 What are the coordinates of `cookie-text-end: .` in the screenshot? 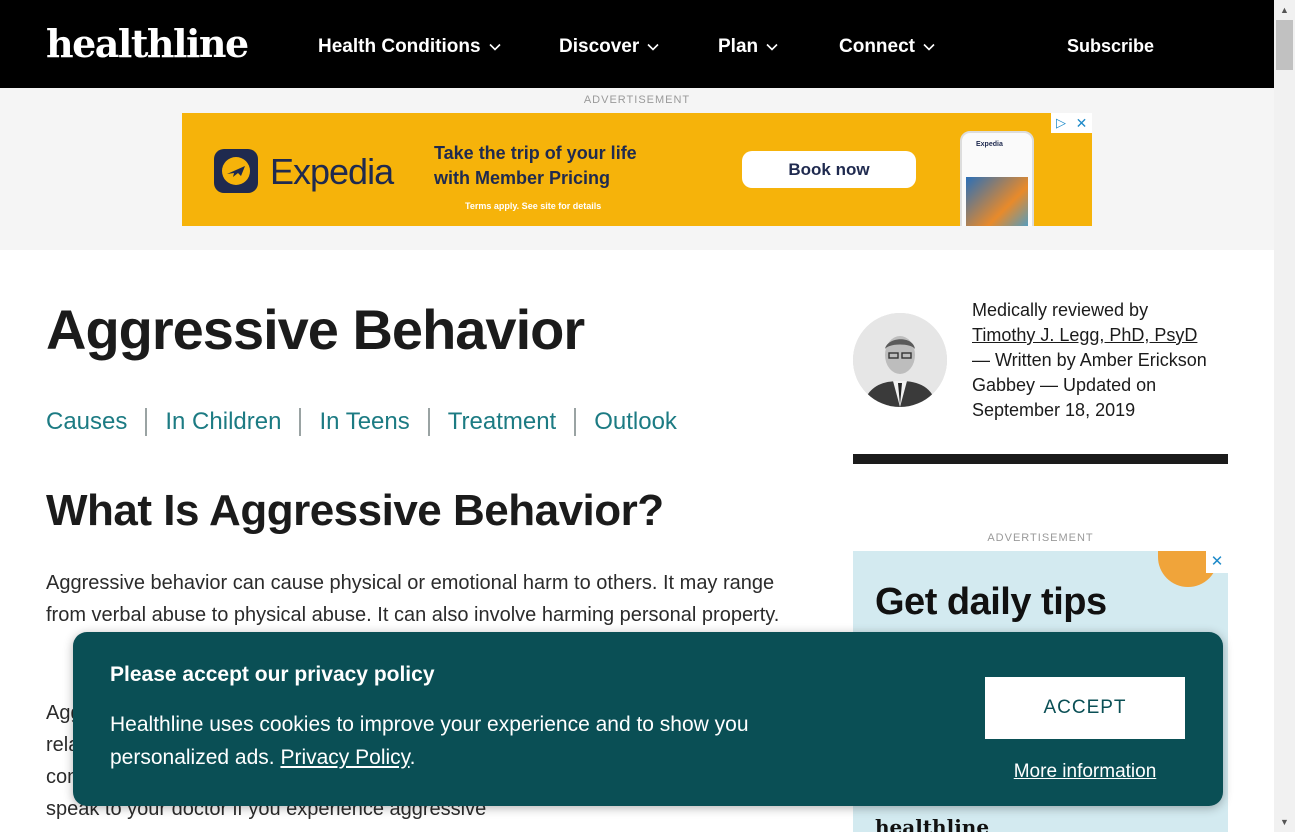 It's located at (412, 757).